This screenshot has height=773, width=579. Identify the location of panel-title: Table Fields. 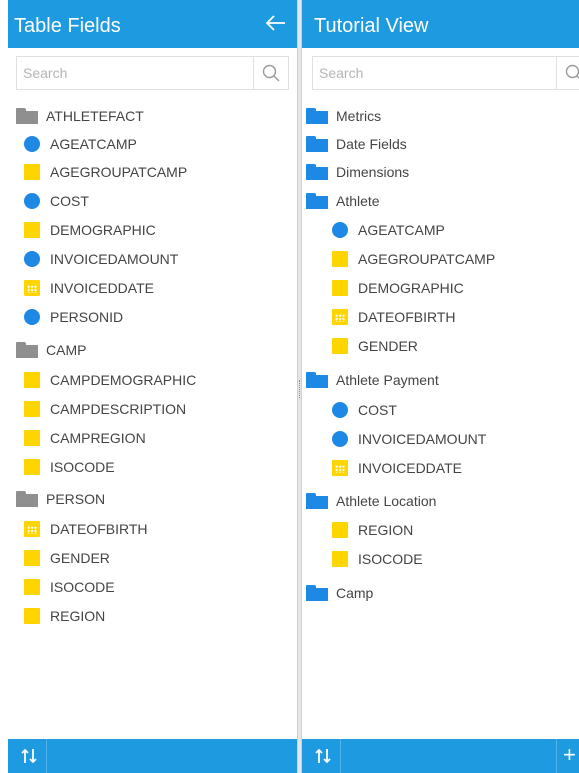
(67, 26).